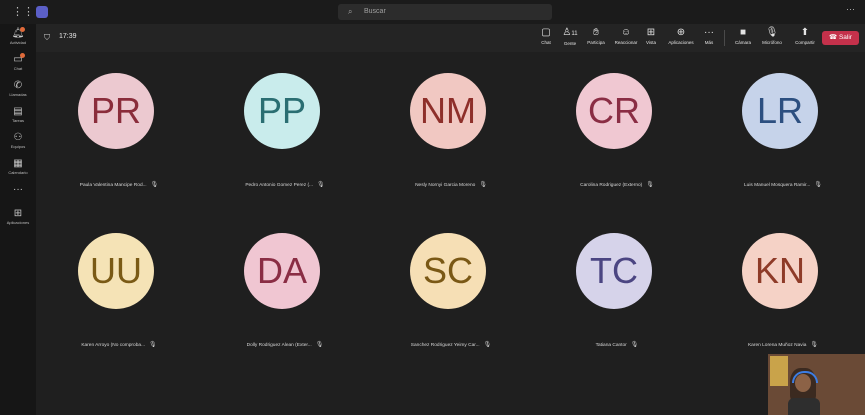  Describe the element at coordinates (681, 42) in the screenshot. I see `apps-label: Aplicaciones` at that location.